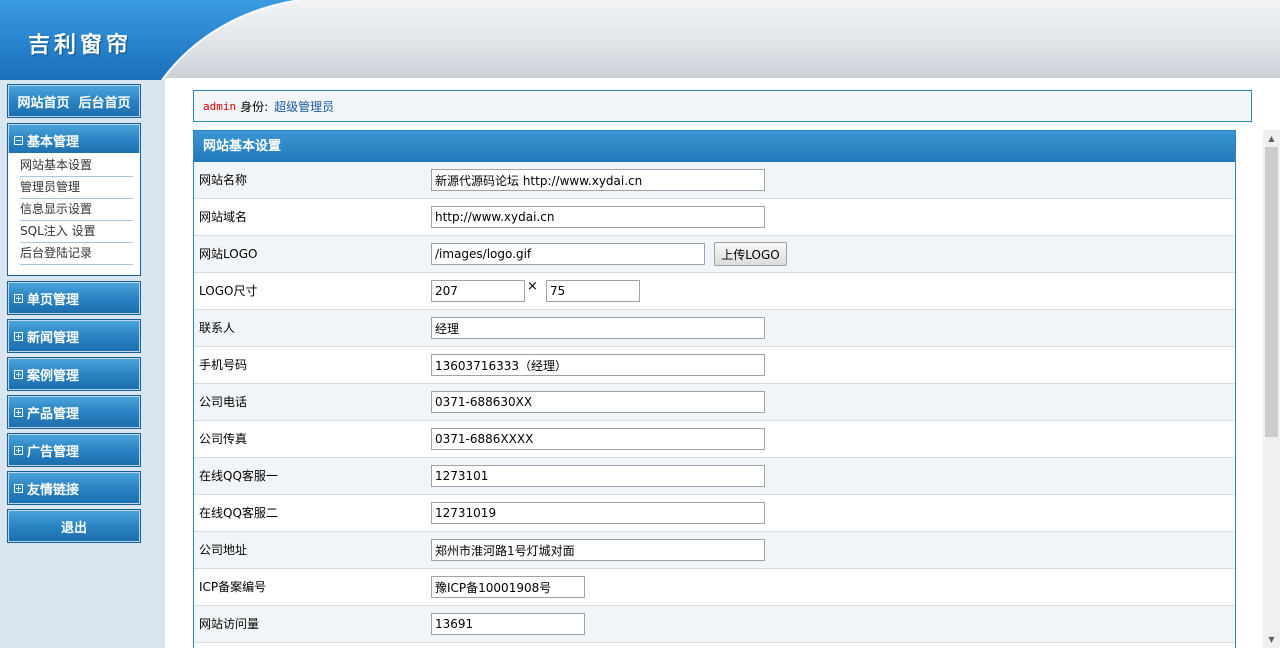 This screenshot has height=648, width=1280. Describe the element at coordinates (1271, 639) in the screenshot. I see `scroll-down-icon: ▼` at that location.